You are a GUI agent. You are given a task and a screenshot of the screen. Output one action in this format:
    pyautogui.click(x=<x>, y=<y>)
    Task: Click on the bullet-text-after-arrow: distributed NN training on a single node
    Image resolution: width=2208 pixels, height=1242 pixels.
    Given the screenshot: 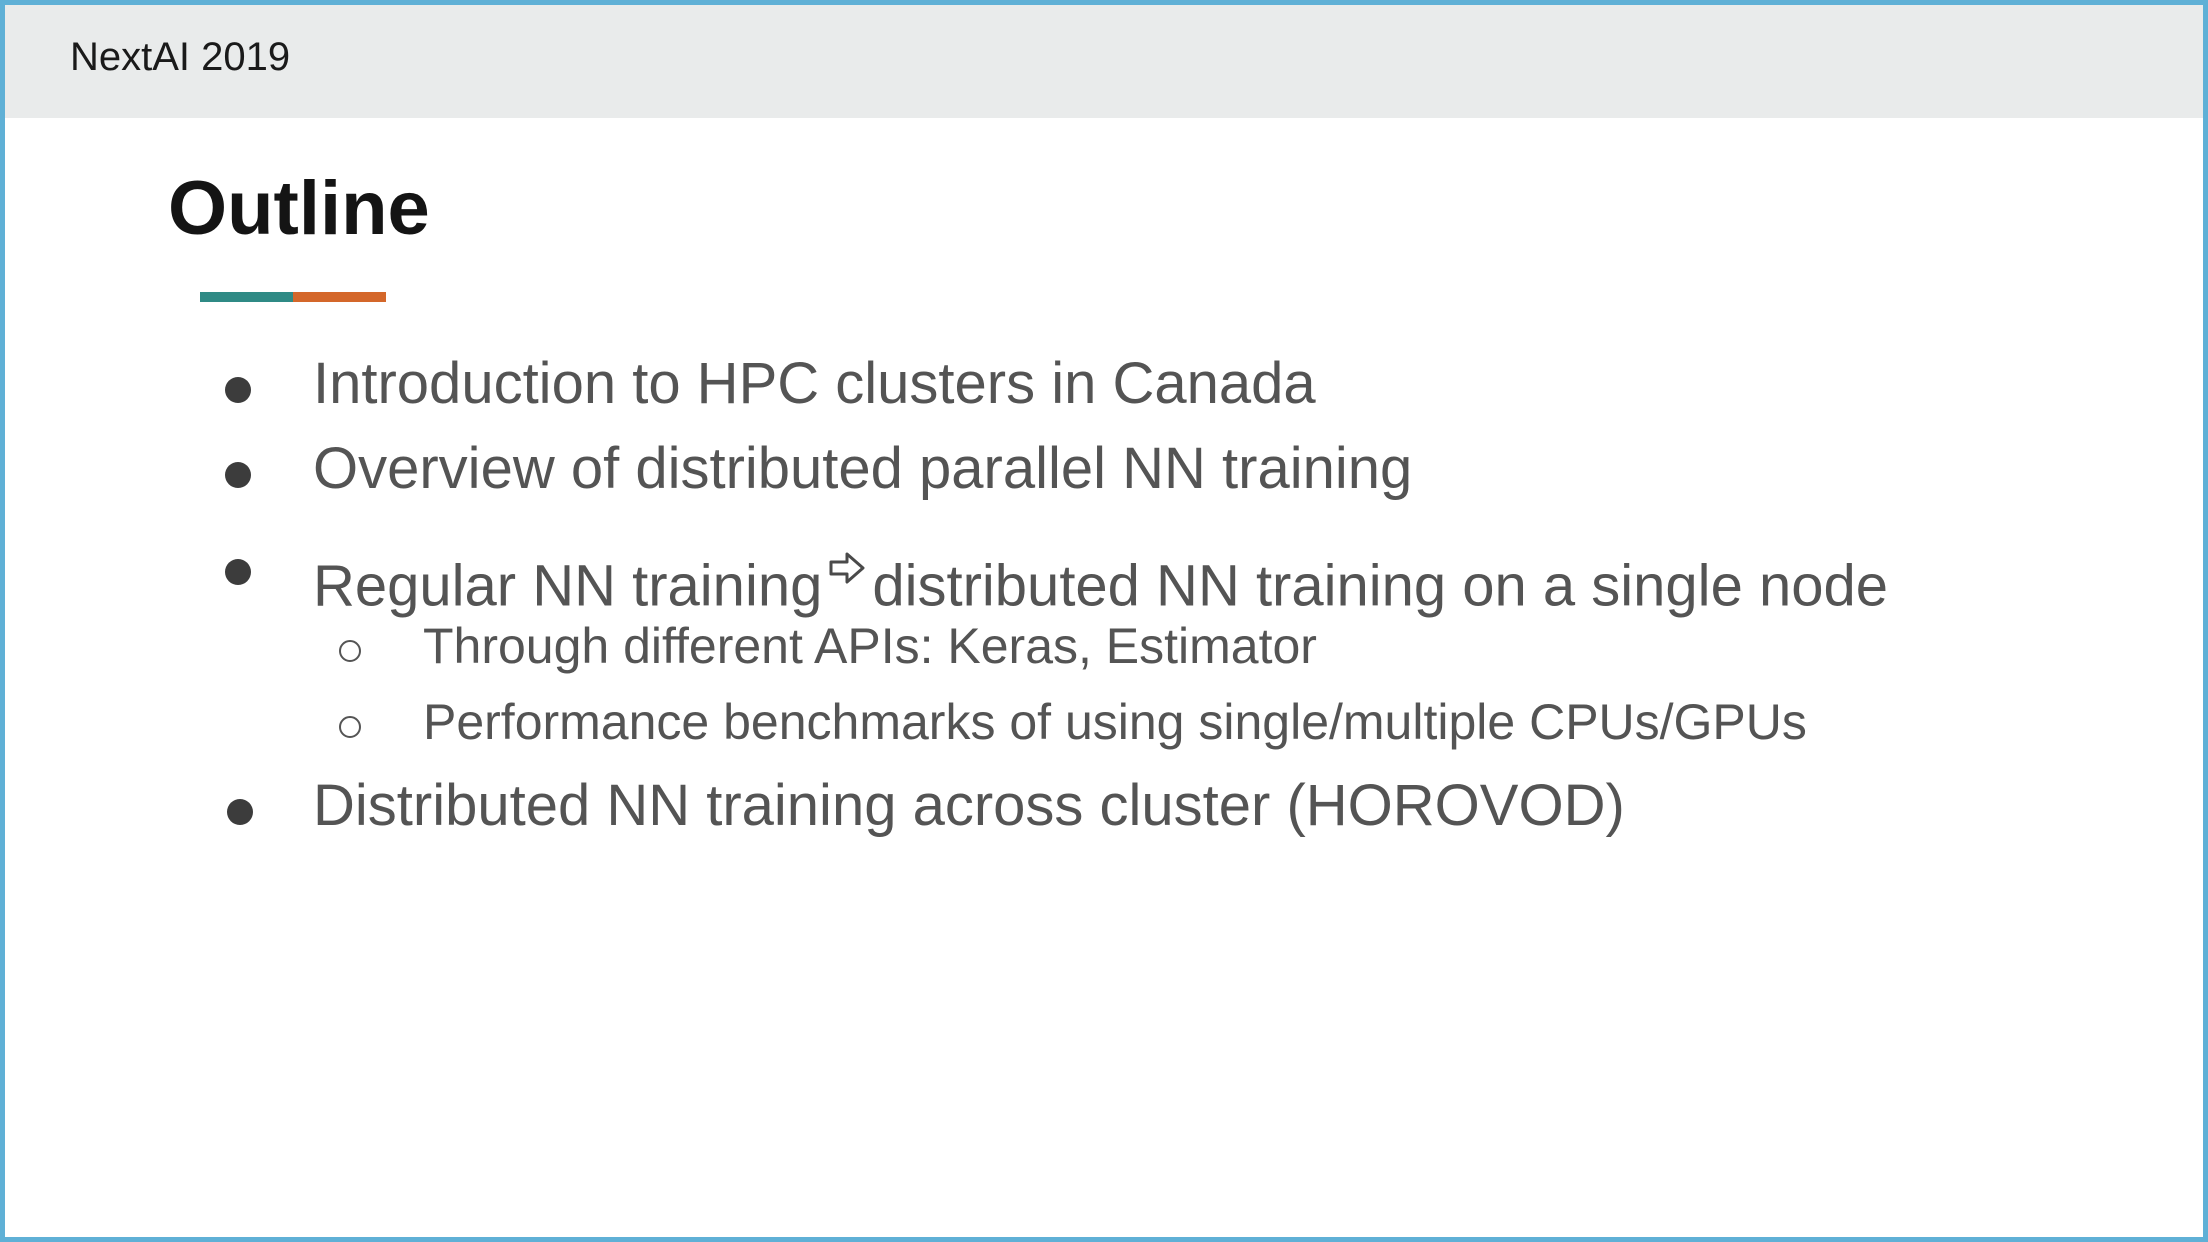 What is the action you would take?
    pyautogui.click(x=1380, y=586)
    